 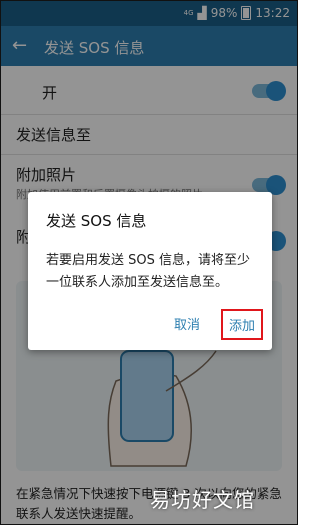 I want to click on dialog-title: 发送 SOS 信息, so click(x=96, y=221).